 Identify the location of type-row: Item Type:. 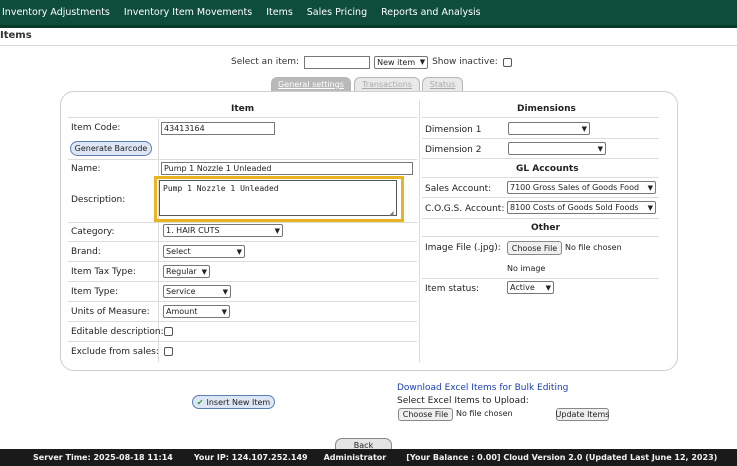
(94, 292).